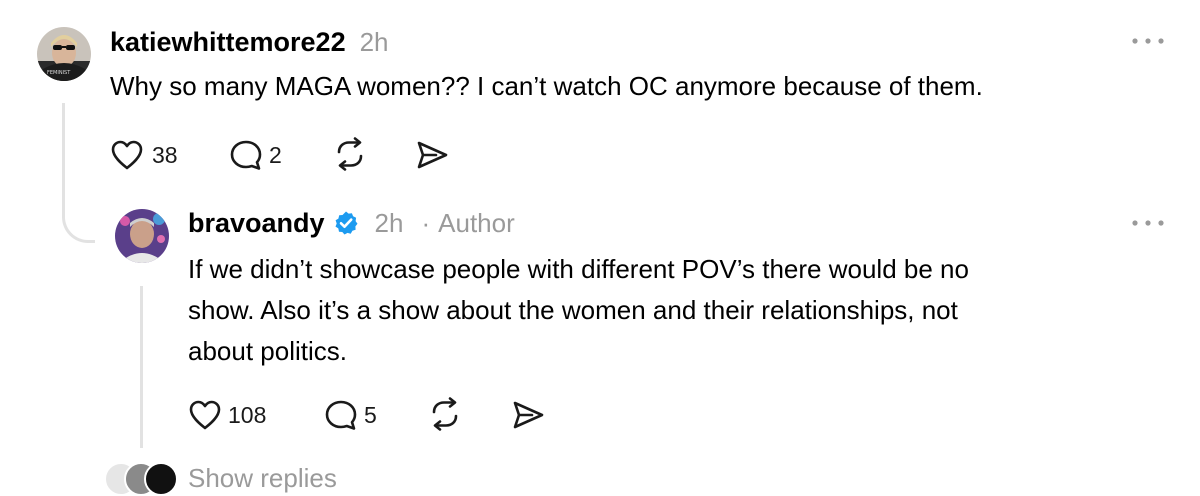 The width and height of the screenshot is (1200, 496). What do you see at coordinates (165, 155) in the screenshot?
I see `like-count: 38` at bounding box center [165, 155].